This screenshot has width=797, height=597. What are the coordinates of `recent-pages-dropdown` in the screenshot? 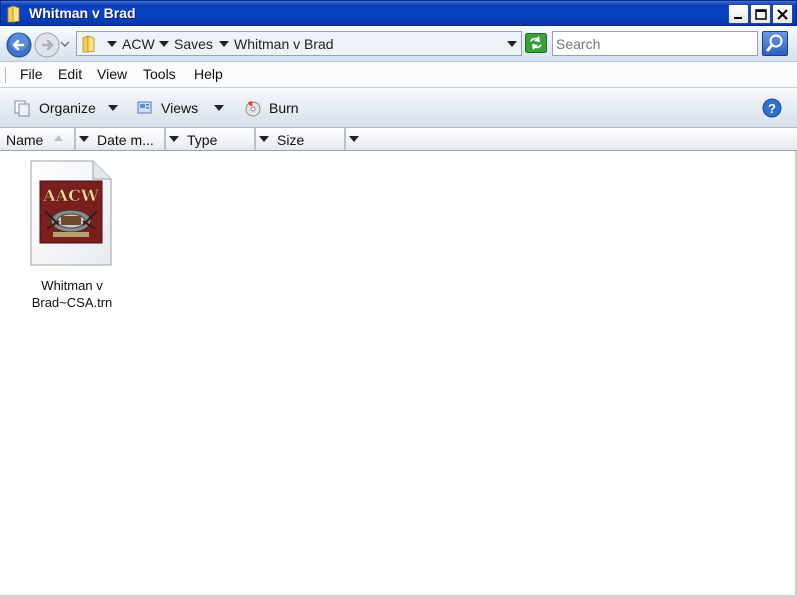 It's located at (65, 44).